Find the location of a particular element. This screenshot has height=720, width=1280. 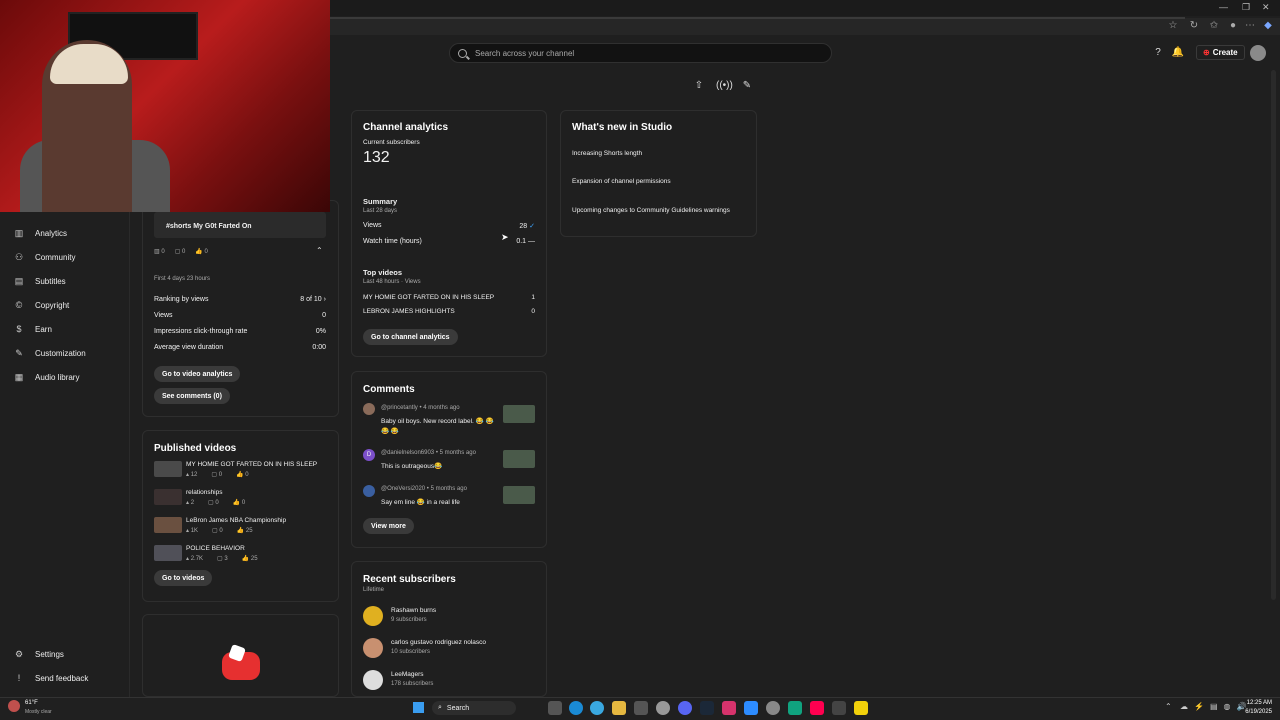

bookmark-star-icon: ☆ is located at coordinates (1173, 26).